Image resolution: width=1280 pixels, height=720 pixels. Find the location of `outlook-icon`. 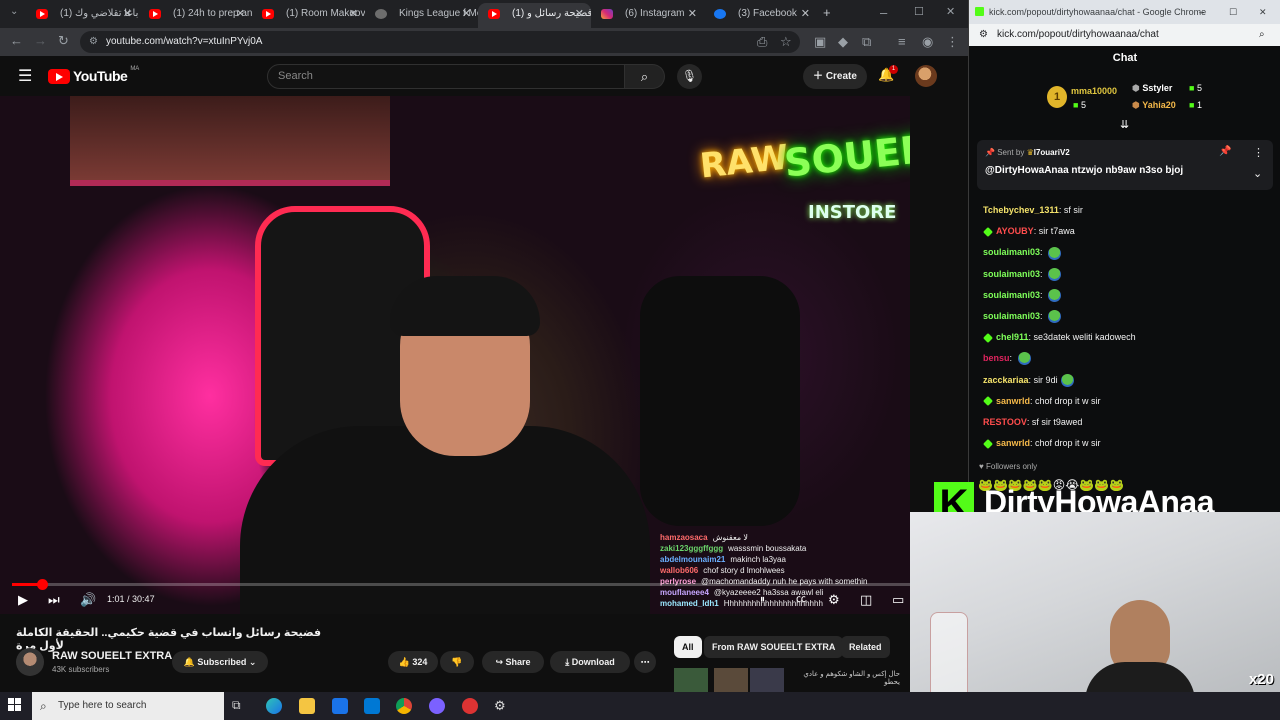

outlook-icon is located at coordinates (372, 706).